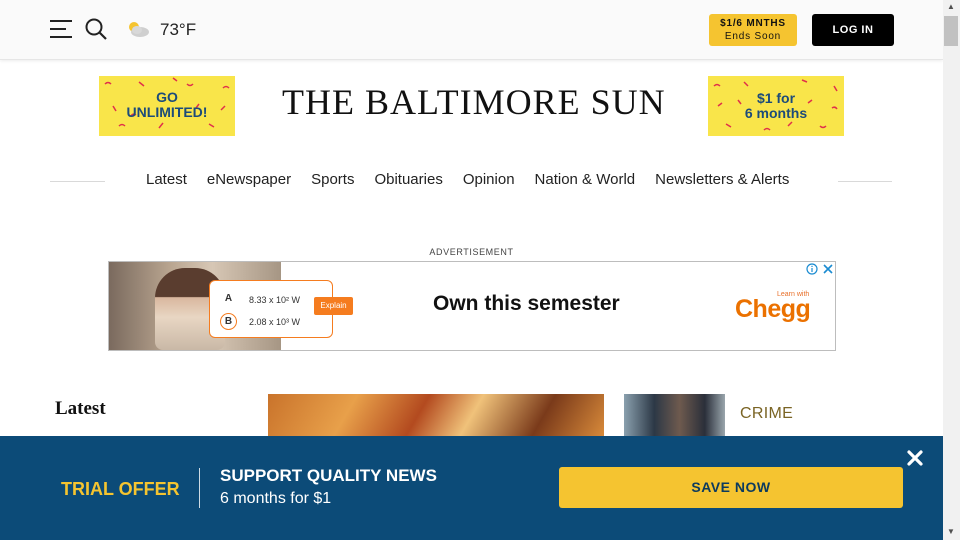 The image size is (960, 540). I want to click on search-icon, so click(96, 29).